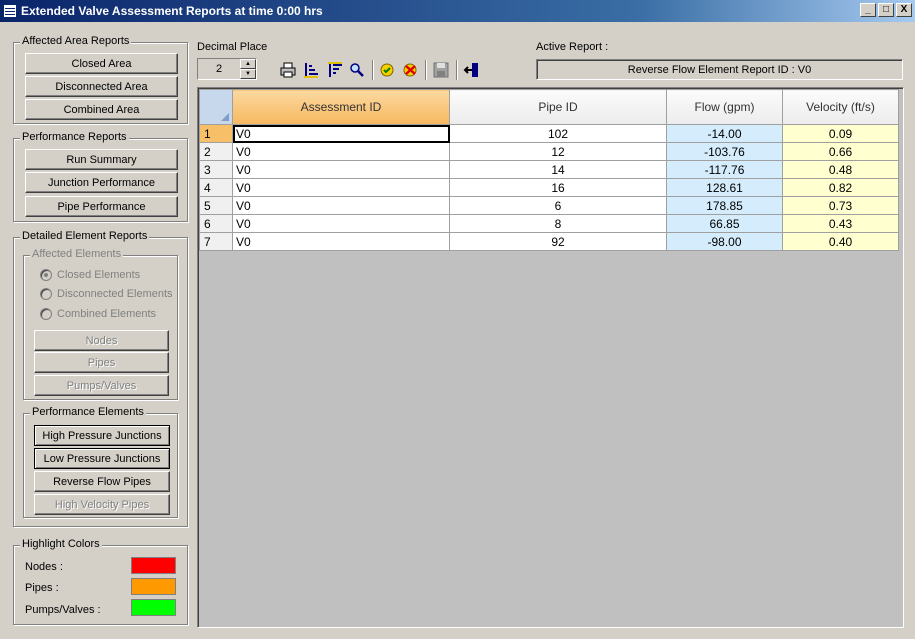  Describe the element at coordinates (101, 206) in the screenshot. I see `pipe-performance-button: Pipe Performance` at that location.